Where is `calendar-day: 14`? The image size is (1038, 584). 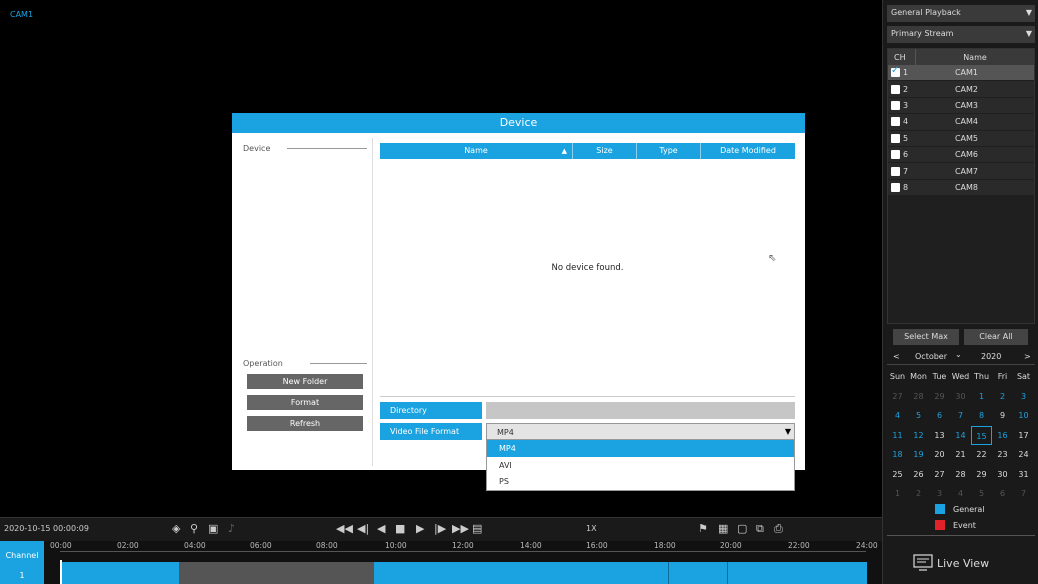 calendar-day: 14 is located at coordinates (960, 436).